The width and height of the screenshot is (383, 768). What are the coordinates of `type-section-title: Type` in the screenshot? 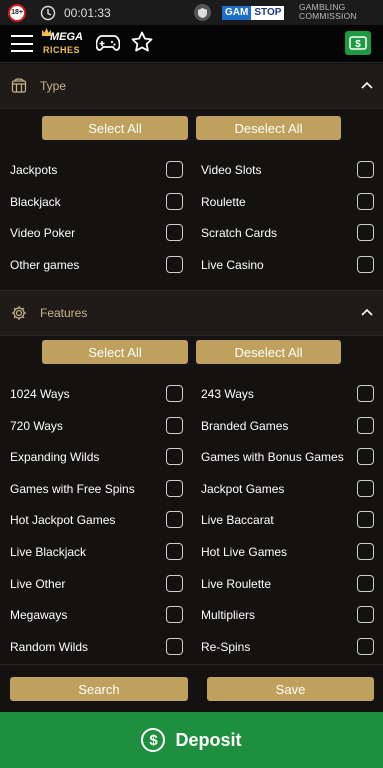 It's located at (53, 86).